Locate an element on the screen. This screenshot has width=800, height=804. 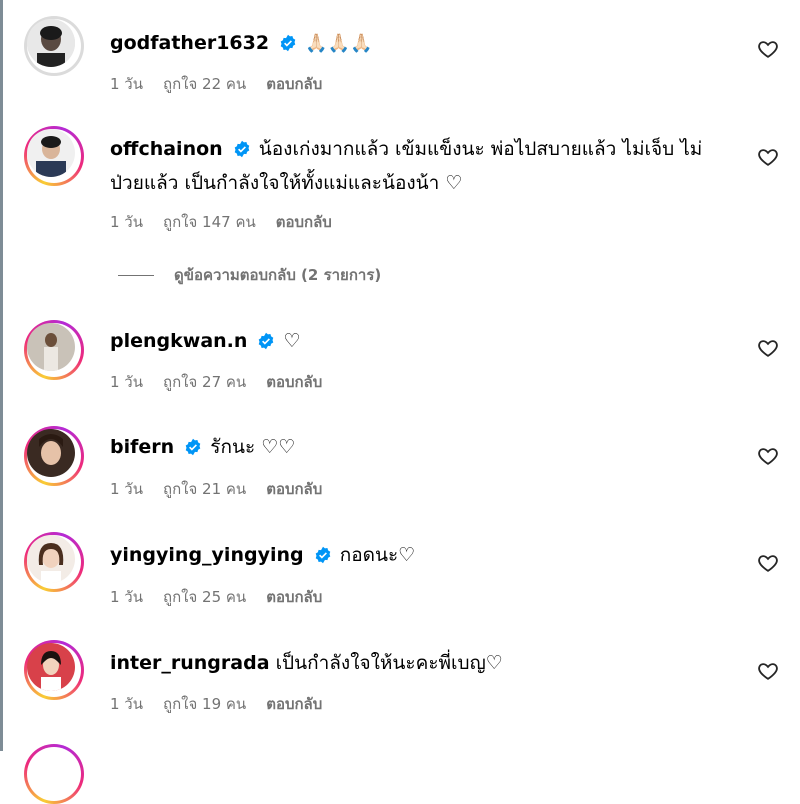
username: plengkwan.n is located at coordinates (178, 341).